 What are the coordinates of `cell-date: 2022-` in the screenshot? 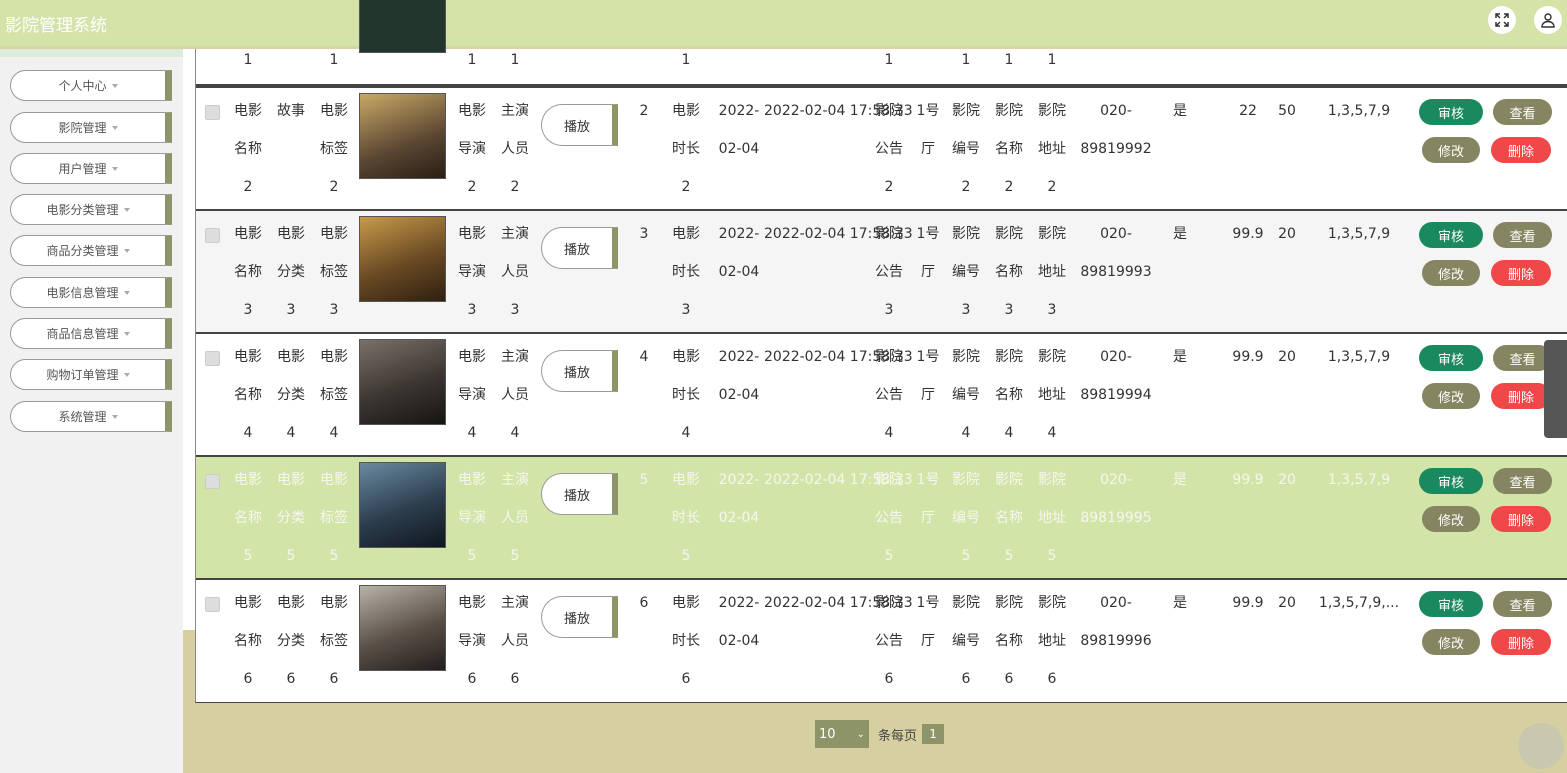 It's located at (739, 480).